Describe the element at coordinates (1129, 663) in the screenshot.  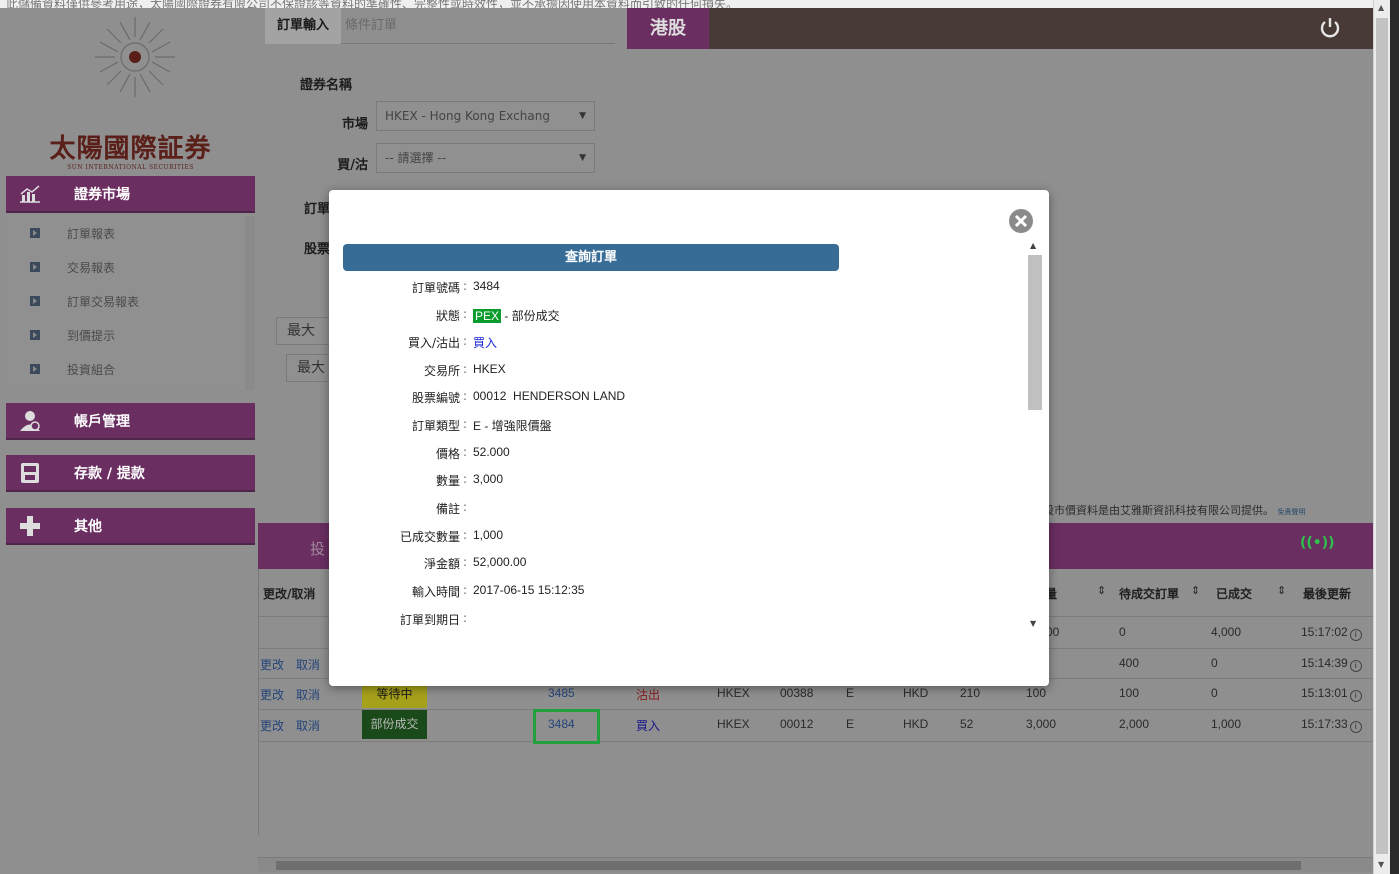
I see `cell-pending: 400` at that location.